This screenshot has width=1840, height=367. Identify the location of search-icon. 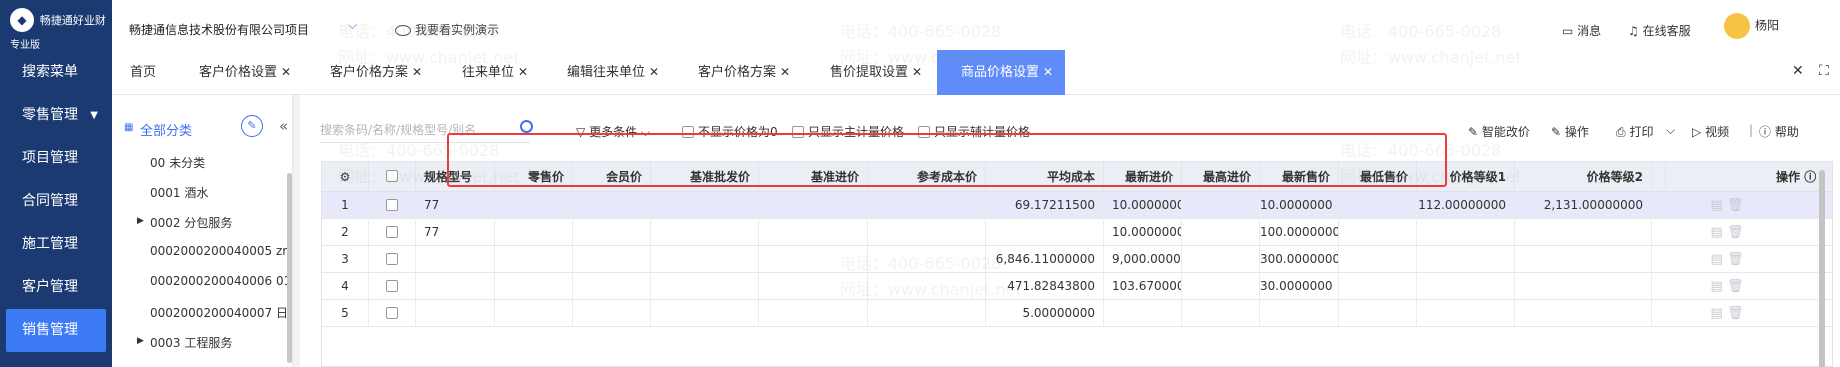
(526, 126).